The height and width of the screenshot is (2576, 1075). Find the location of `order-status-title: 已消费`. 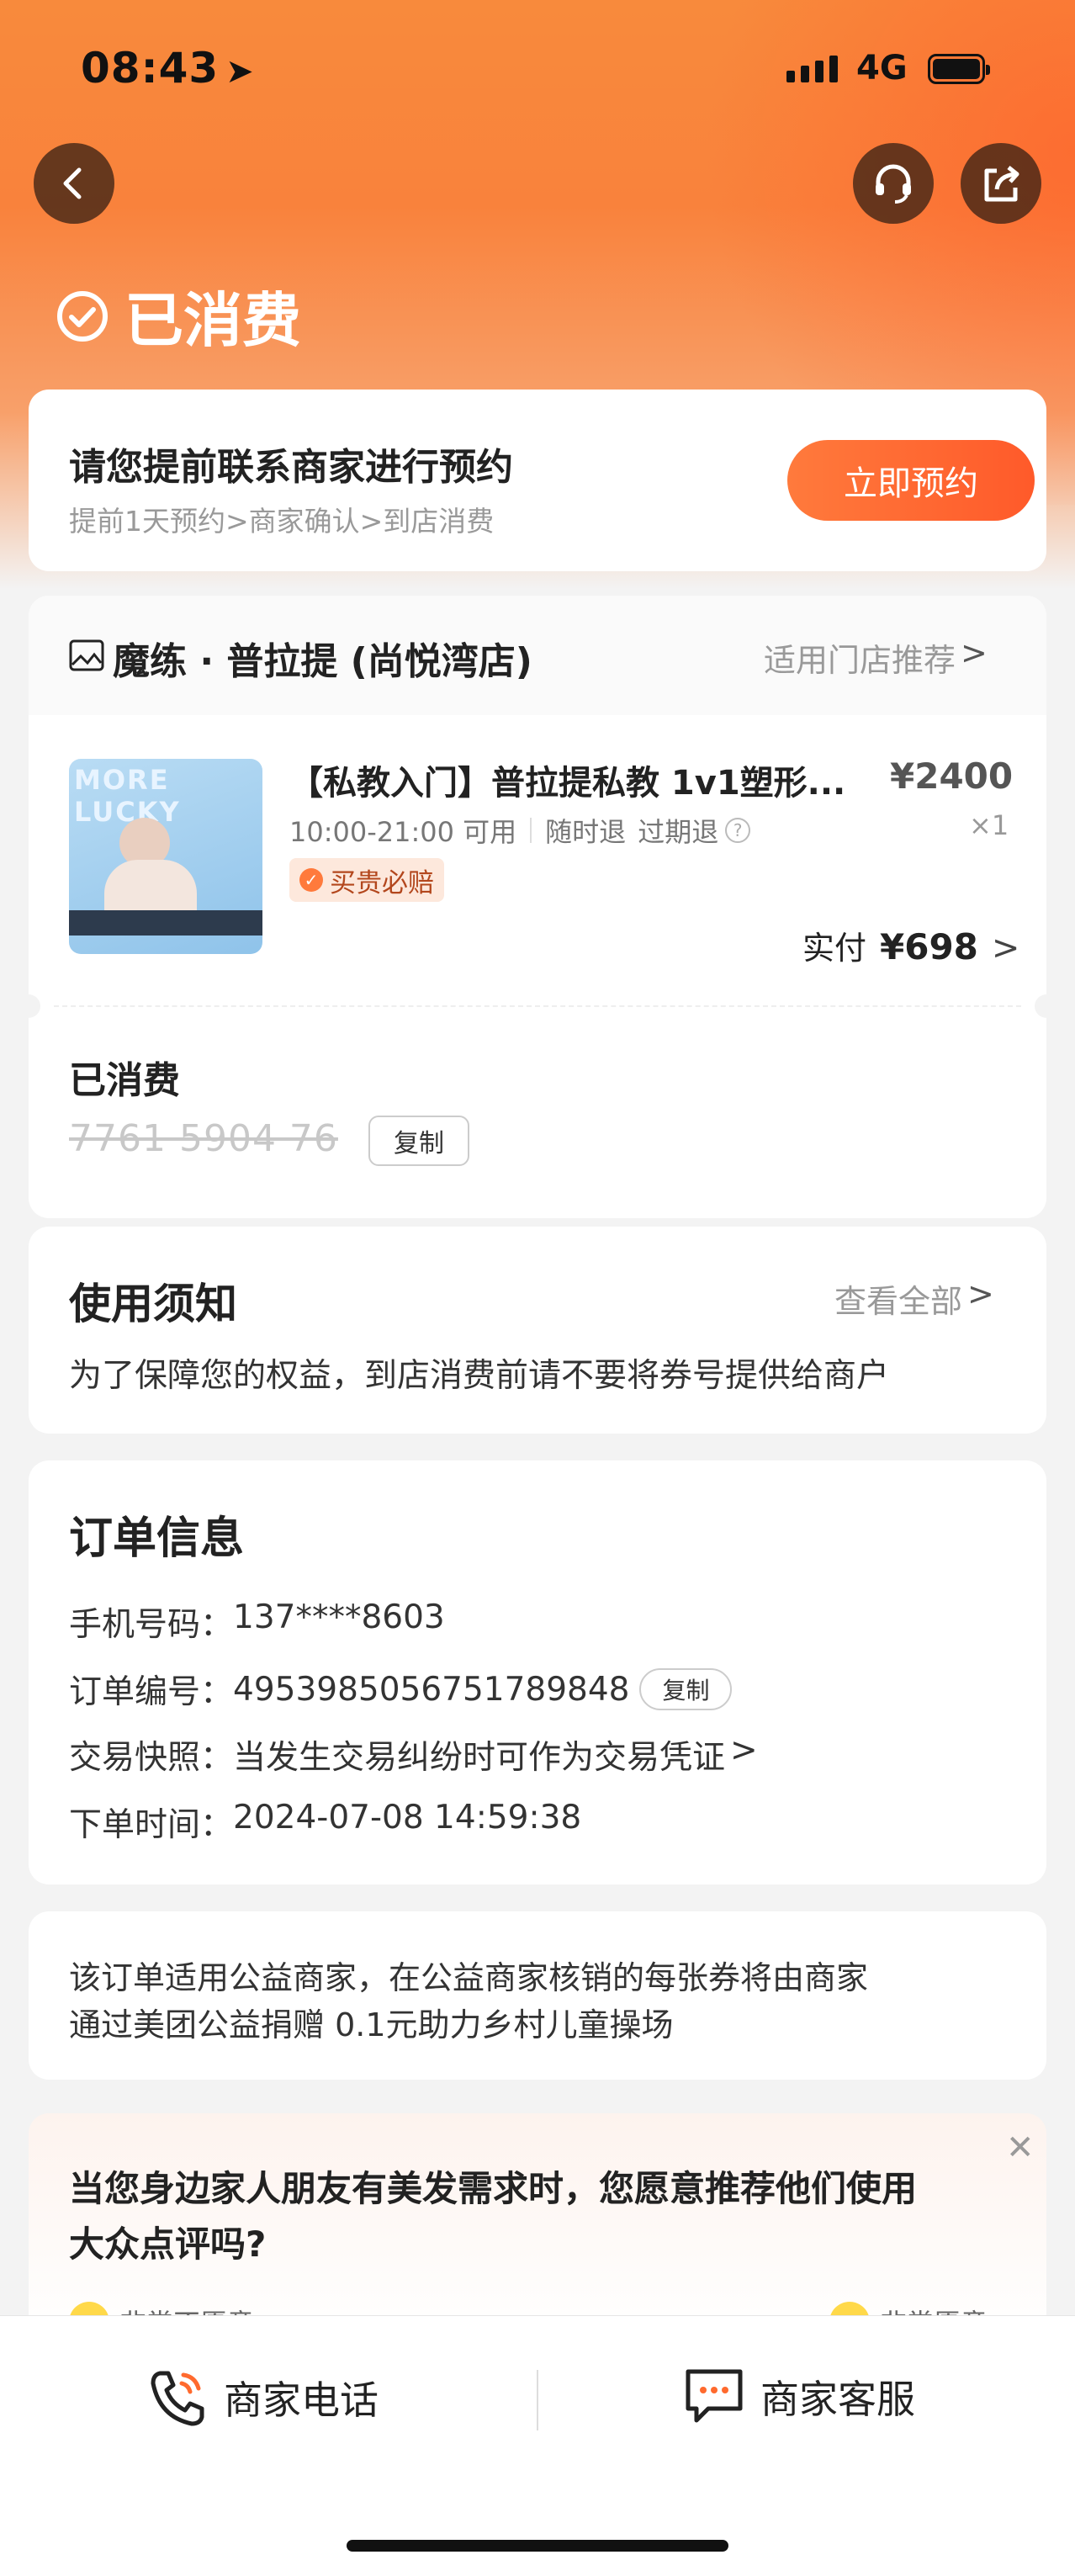

order-status-title: 已消费 is located at coordinates (178, 315).